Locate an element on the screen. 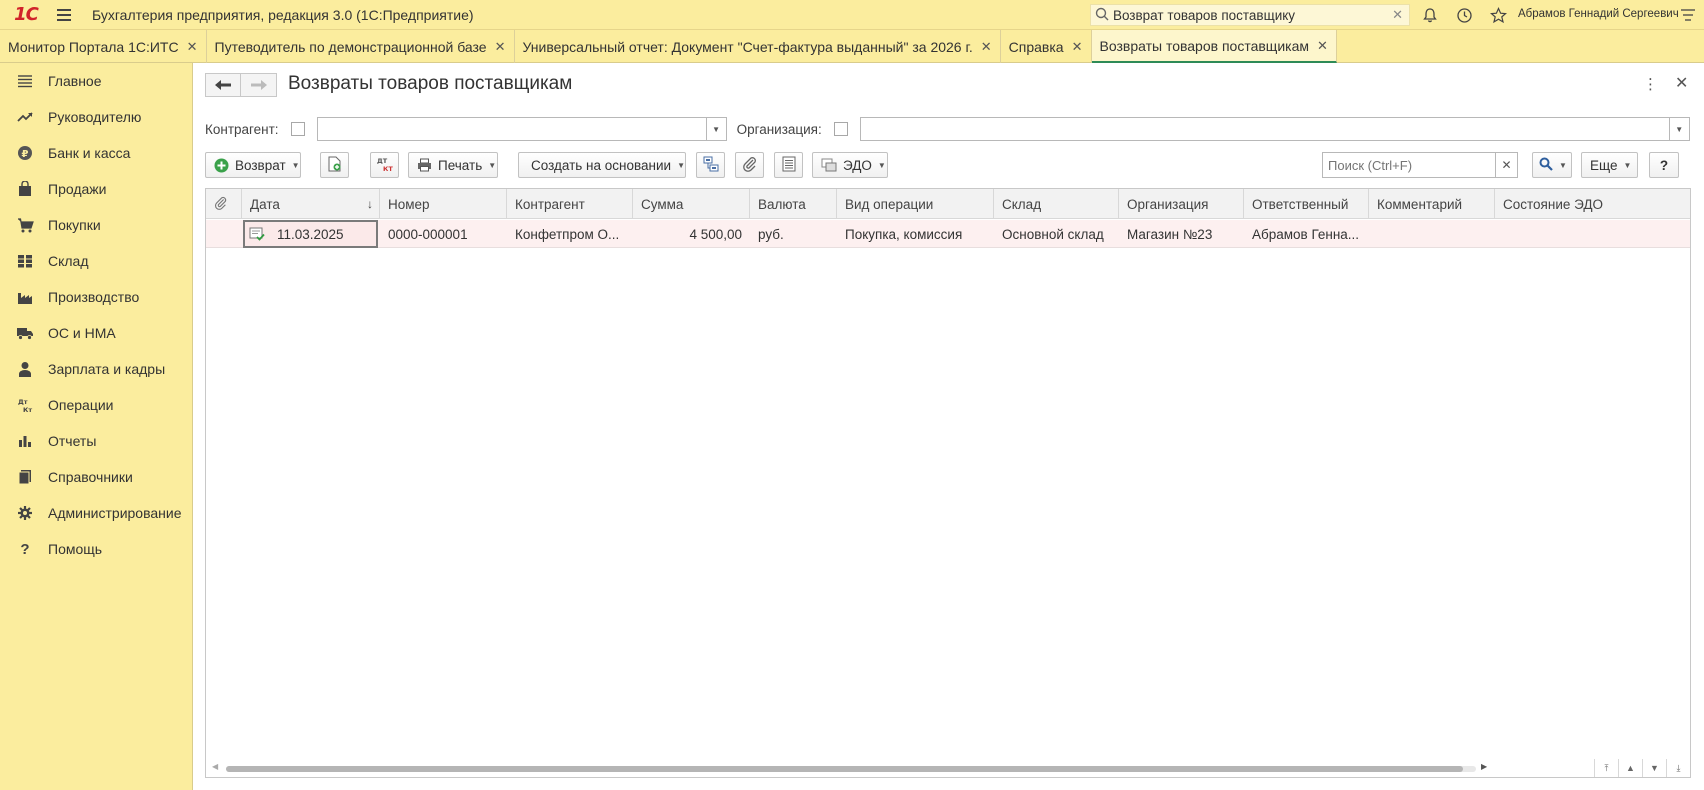 Image resolution: width=1704 pixels, height=790 pixels. back-button is located at coordinates (223, 85).